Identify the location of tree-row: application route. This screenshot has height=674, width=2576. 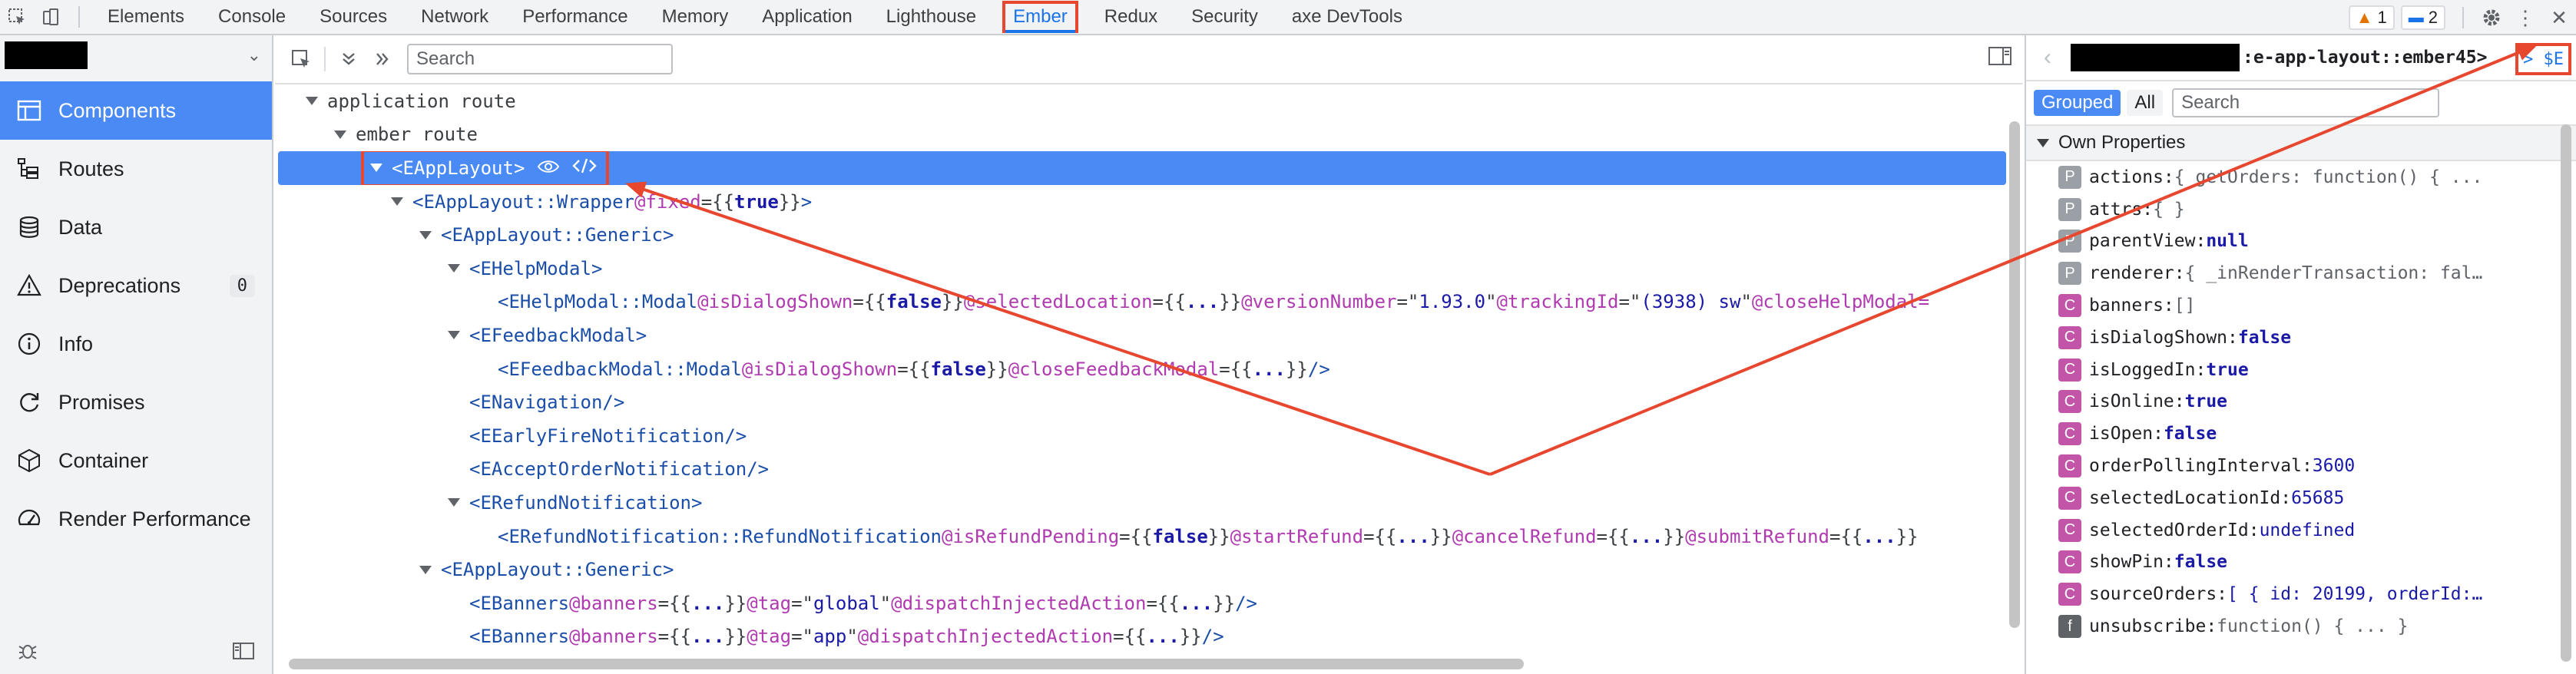
(1140, 101).